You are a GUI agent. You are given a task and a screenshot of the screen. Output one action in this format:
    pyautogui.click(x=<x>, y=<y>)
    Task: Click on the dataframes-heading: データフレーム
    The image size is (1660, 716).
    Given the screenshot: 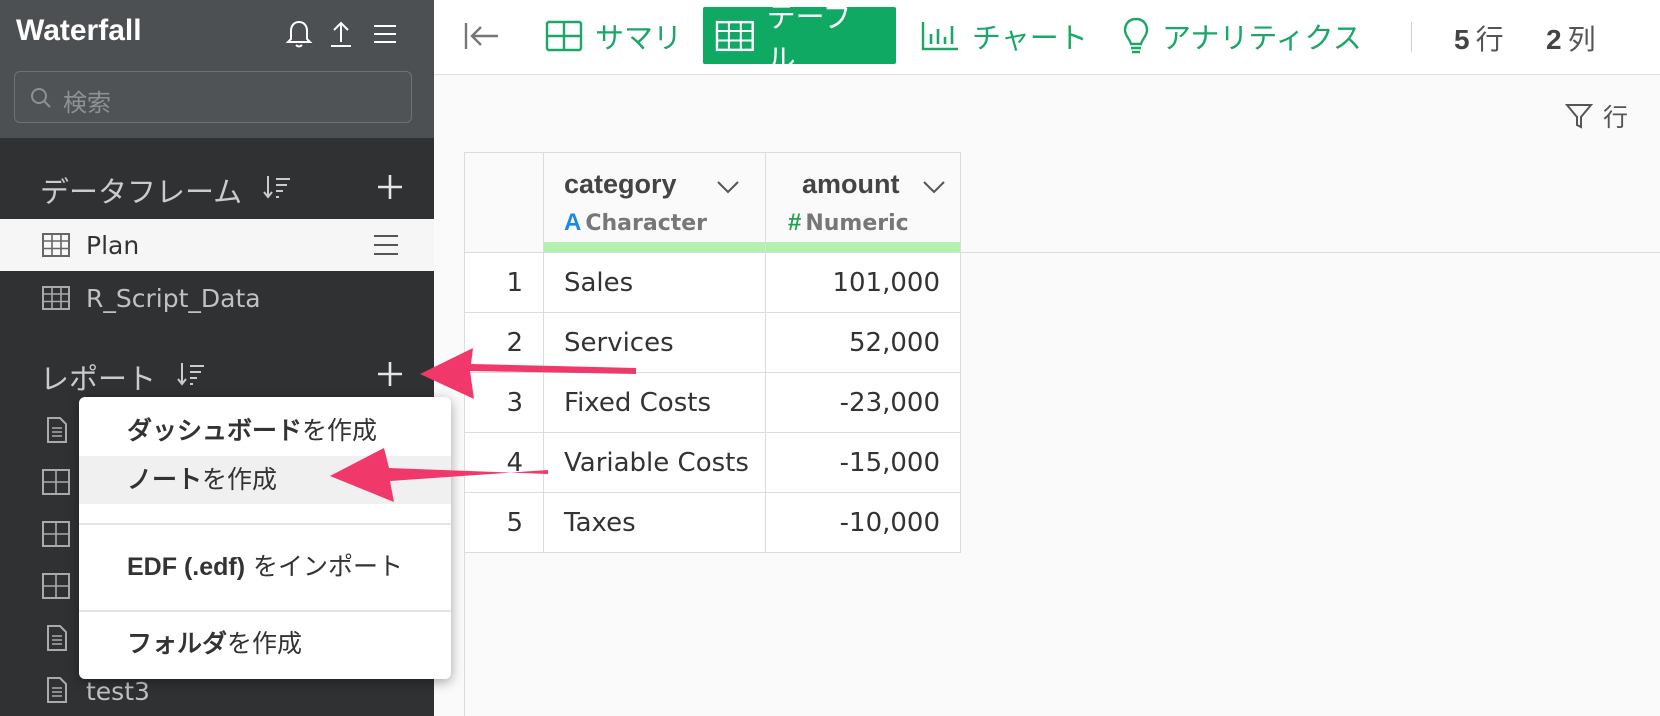 What is the action you would take?
    pyautogui.click(x=141, y=192)
    